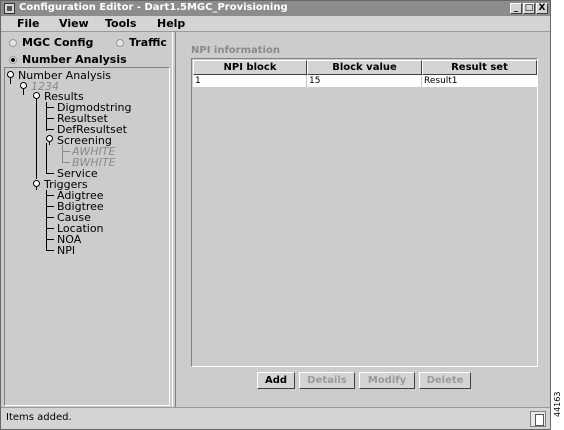  What do you see at coordinates (74, 23) in the screenshot?
I see `menu-view: View` at bounding box center [74, 23].